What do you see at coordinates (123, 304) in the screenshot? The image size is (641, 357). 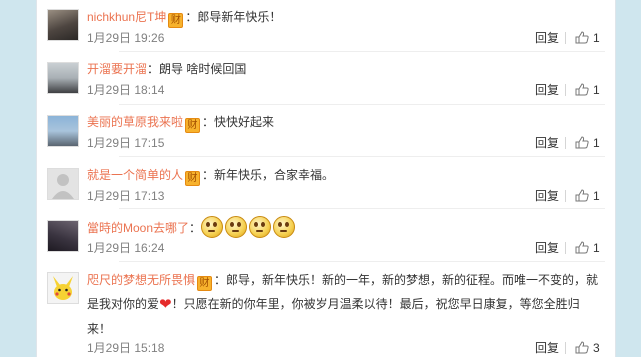 I see `comment-text: 是我对你的爱` at bounding box center [123, 304].